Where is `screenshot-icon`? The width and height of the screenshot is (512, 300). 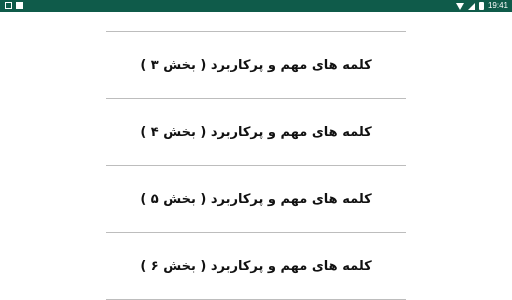
screenshot-icon is located at coordinates (8, 5).